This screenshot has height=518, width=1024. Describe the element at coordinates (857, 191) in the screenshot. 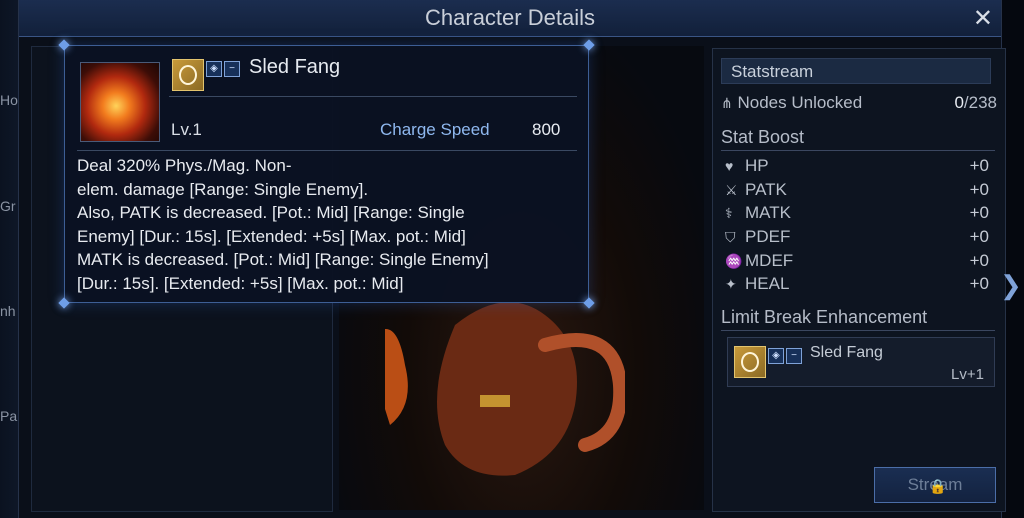

I see `stat-row-patk: ⚔ PATK +0` at that location.